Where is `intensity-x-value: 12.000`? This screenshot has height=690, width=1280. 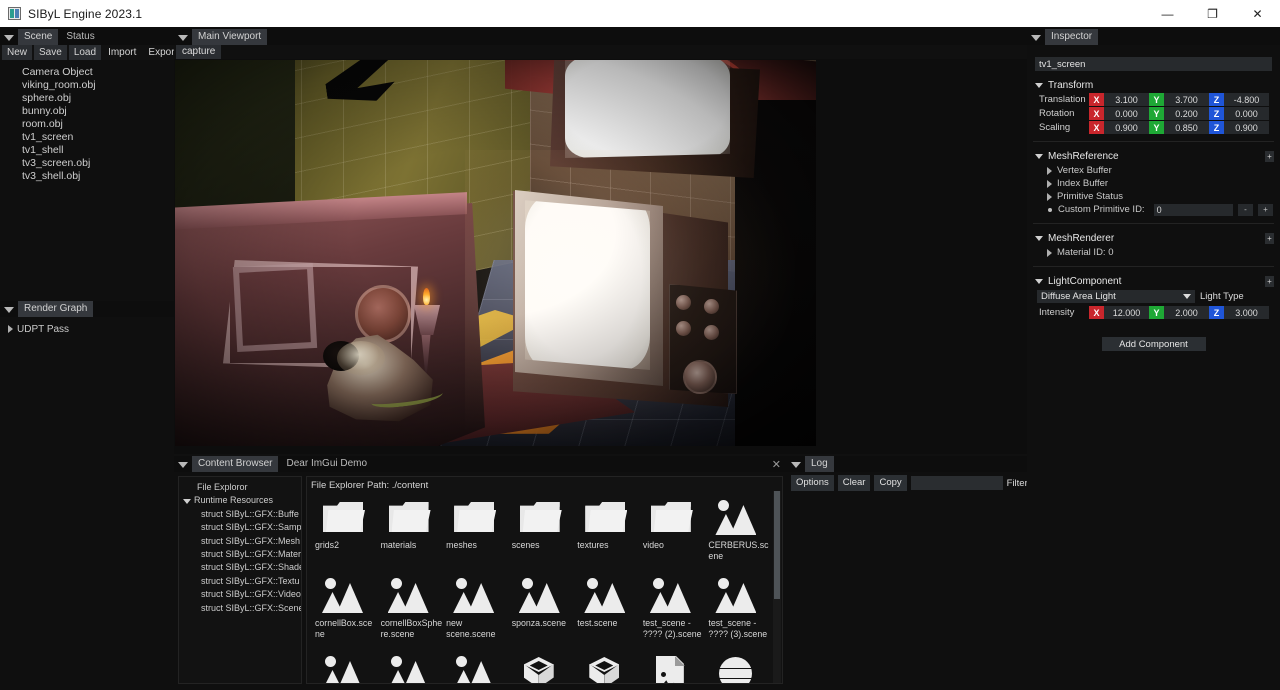
intensity-x-value: 12.000 is located at coordinates (1126, 312).